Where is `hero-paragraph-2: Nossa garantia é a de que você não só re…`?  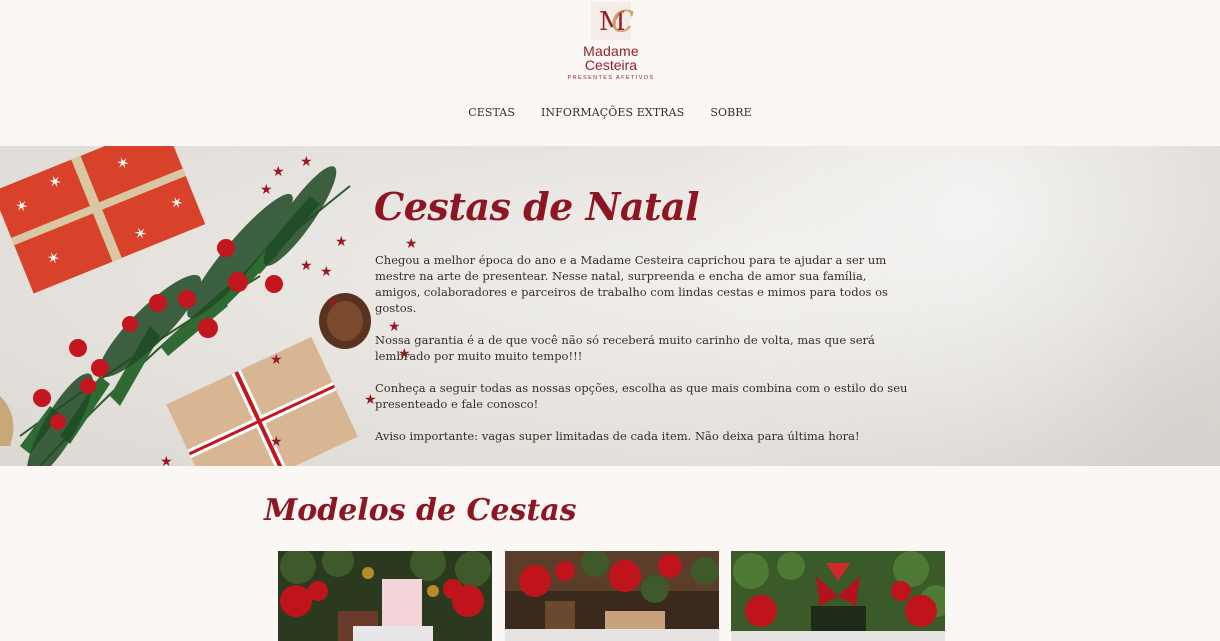
hero-paragraph-2: Nossa garantia é a de que você não só re… is located at coordinates (625, 348).